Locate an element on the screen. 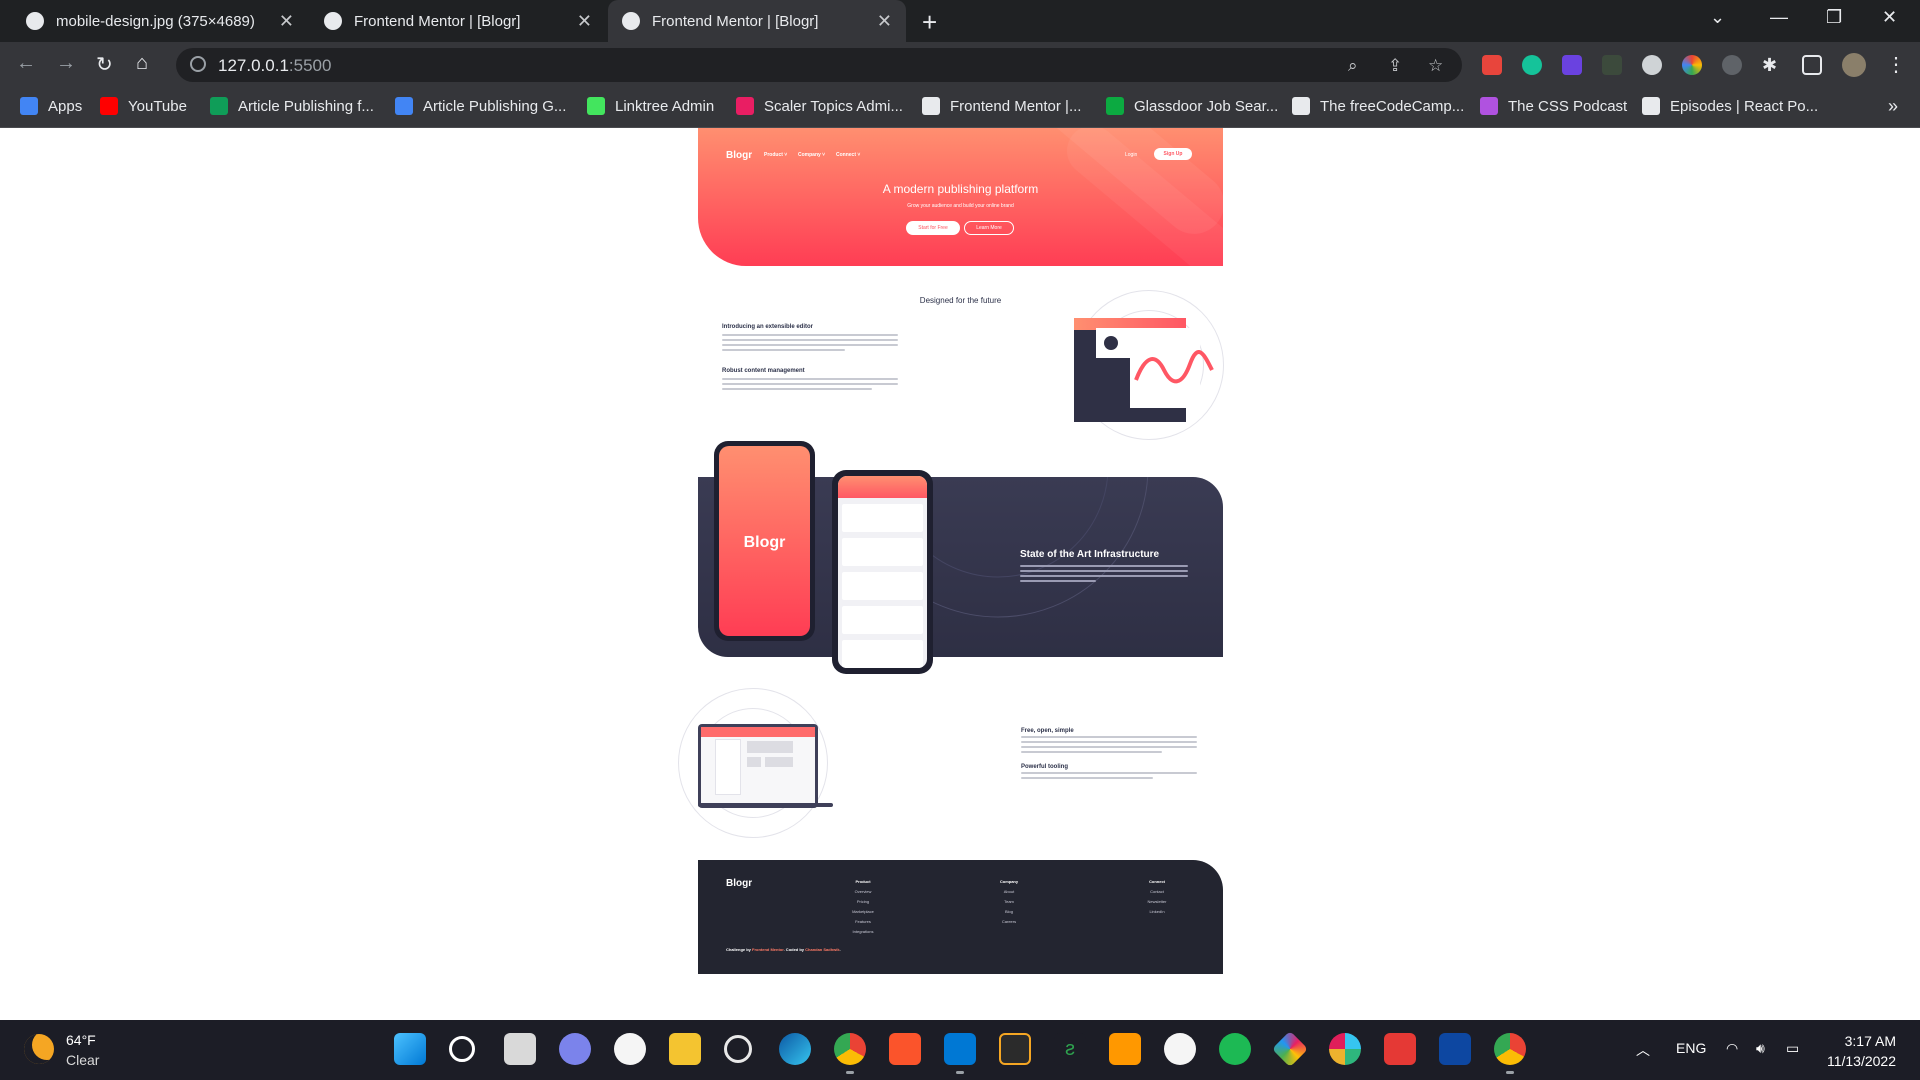  new-tab-icon: + is located at coordinates (929, 22).